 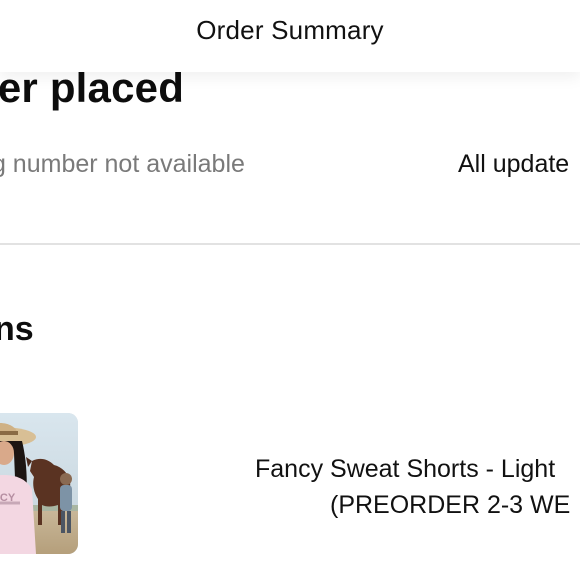 What do you see at coordinates (290, 244) in the screenshot?
I see `section-divider` at bounding box center [290, 244].